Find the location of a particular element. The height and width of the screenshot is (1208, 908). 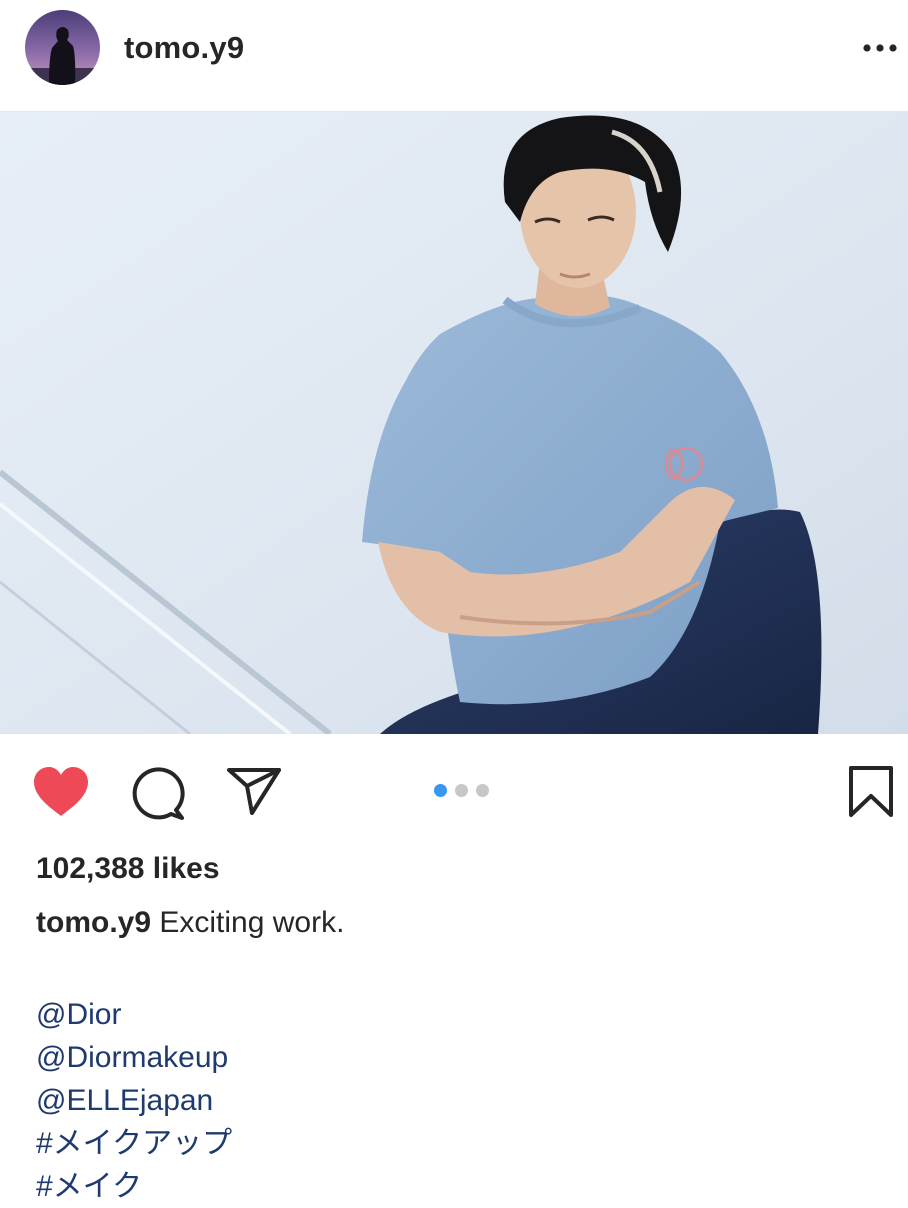

carousel-indicator is located at coordinates (461, 791).